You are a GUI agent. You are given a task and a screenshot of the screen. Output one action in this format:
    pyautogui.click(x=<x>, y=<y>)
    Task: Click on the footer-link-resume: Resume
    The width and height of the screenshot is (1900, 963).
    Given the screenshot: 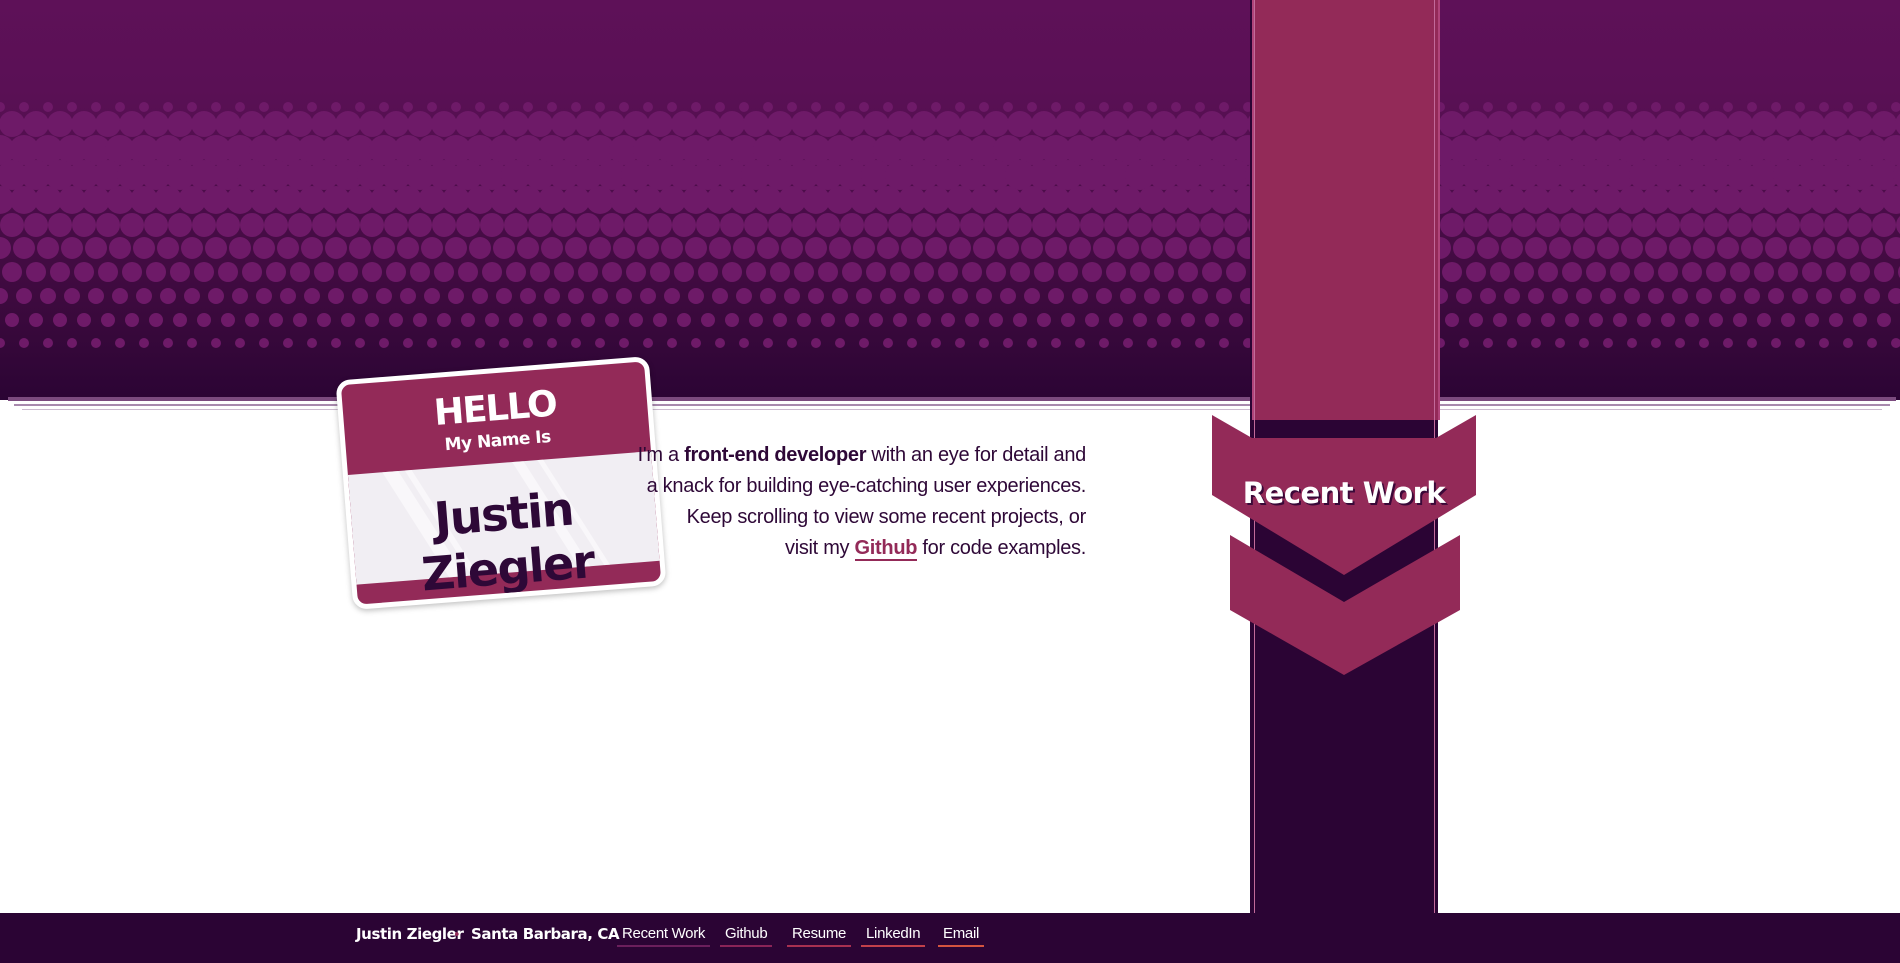 What is the action you would take?
    pyautogui.click(x=819, y=936)
    